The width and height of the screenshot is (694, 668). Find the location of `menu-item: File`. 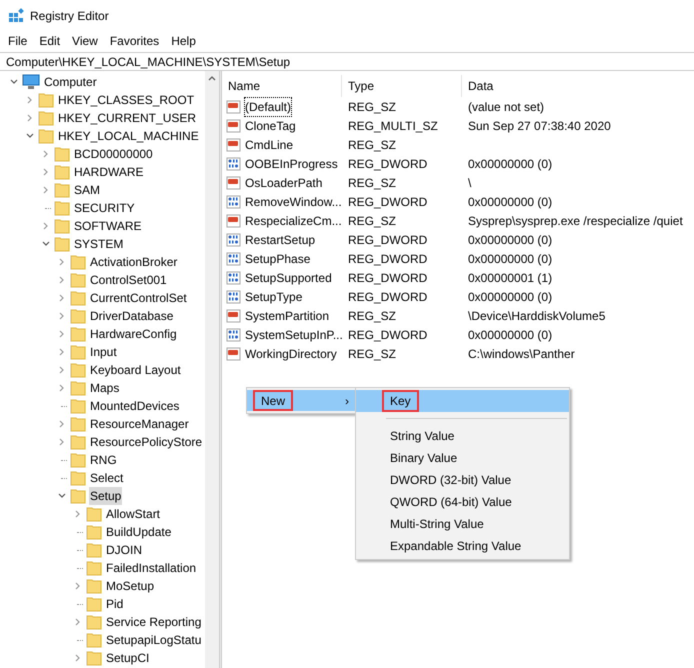

menu-item: File is located at coordinates (18, 41).